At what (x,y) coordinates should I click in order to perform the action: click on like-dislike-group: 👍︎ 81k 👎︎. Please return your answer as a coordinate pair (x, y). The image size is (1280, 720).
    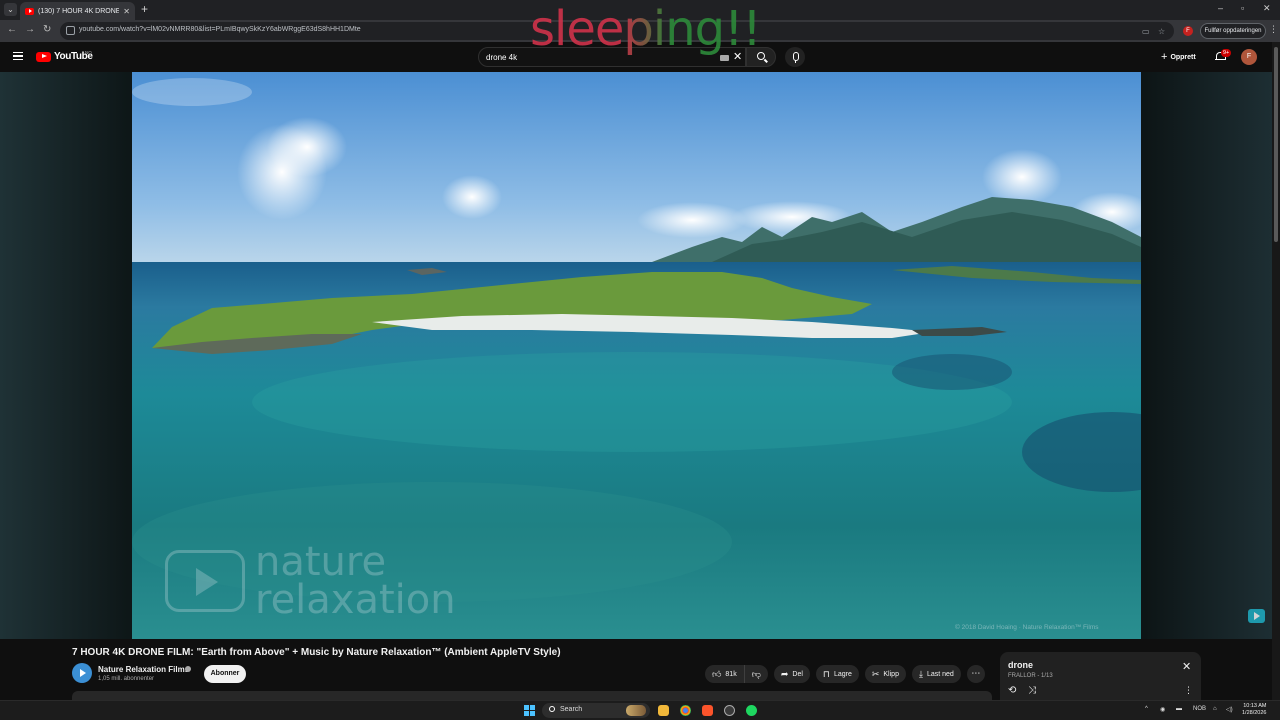
    Looking at the image, I should click on (736, 674).